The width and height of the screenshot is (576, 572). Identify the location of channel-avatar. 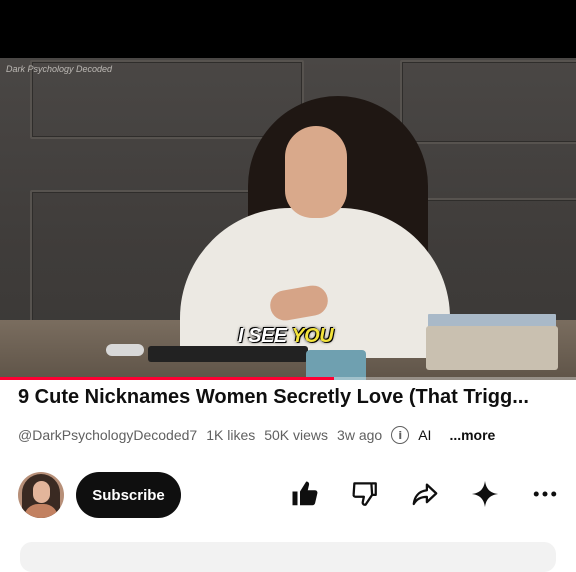
(41, 495).